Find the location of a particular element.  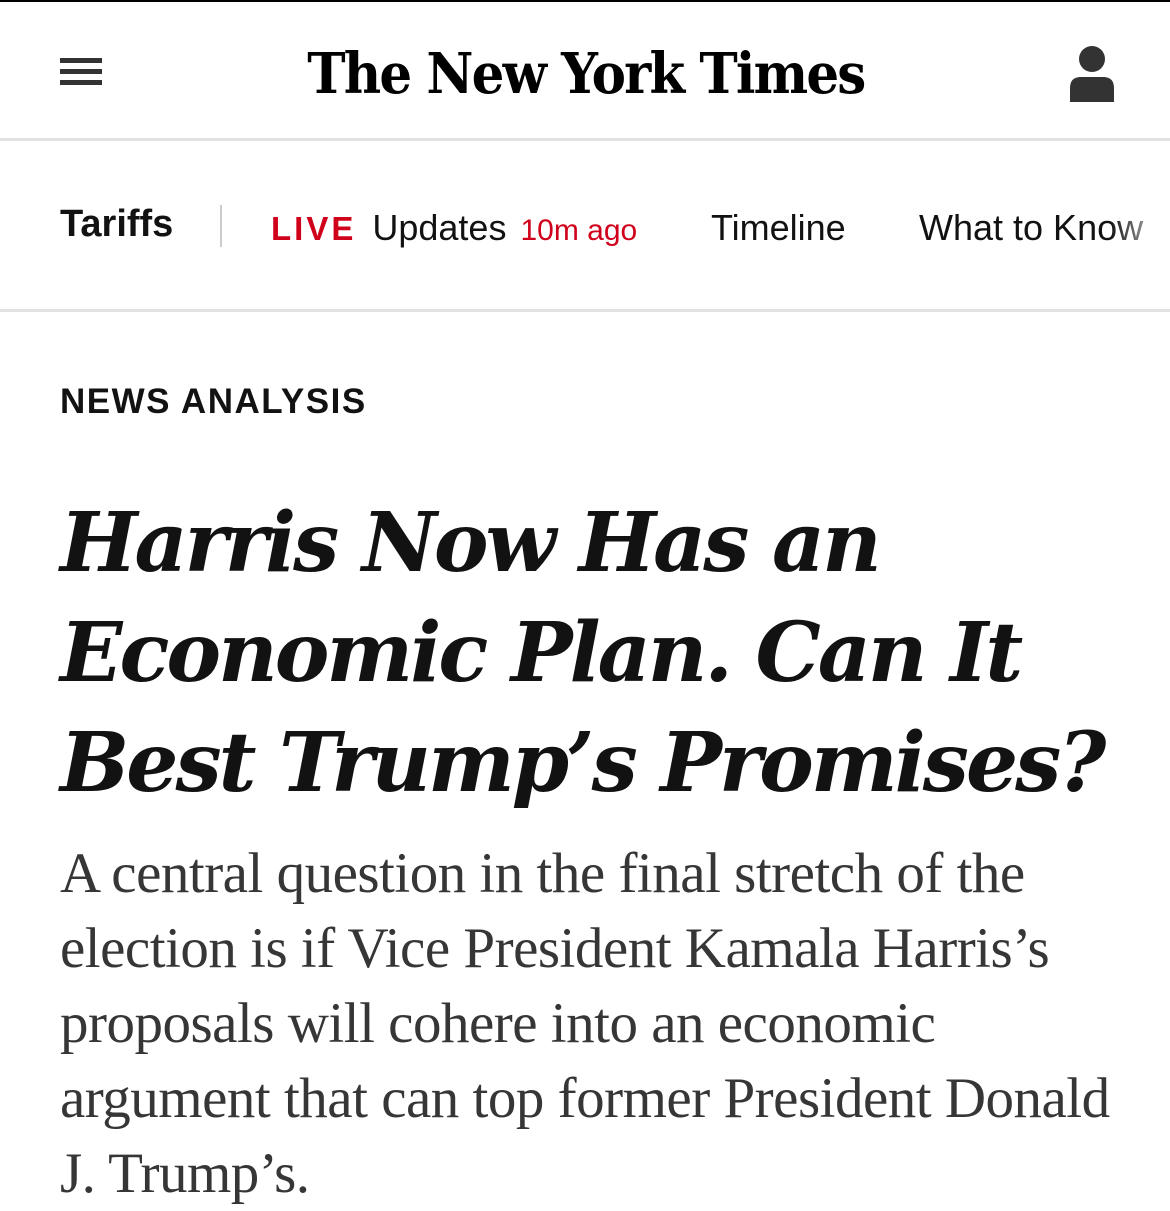

user-account-icon is located at coordinates (1092, 74).